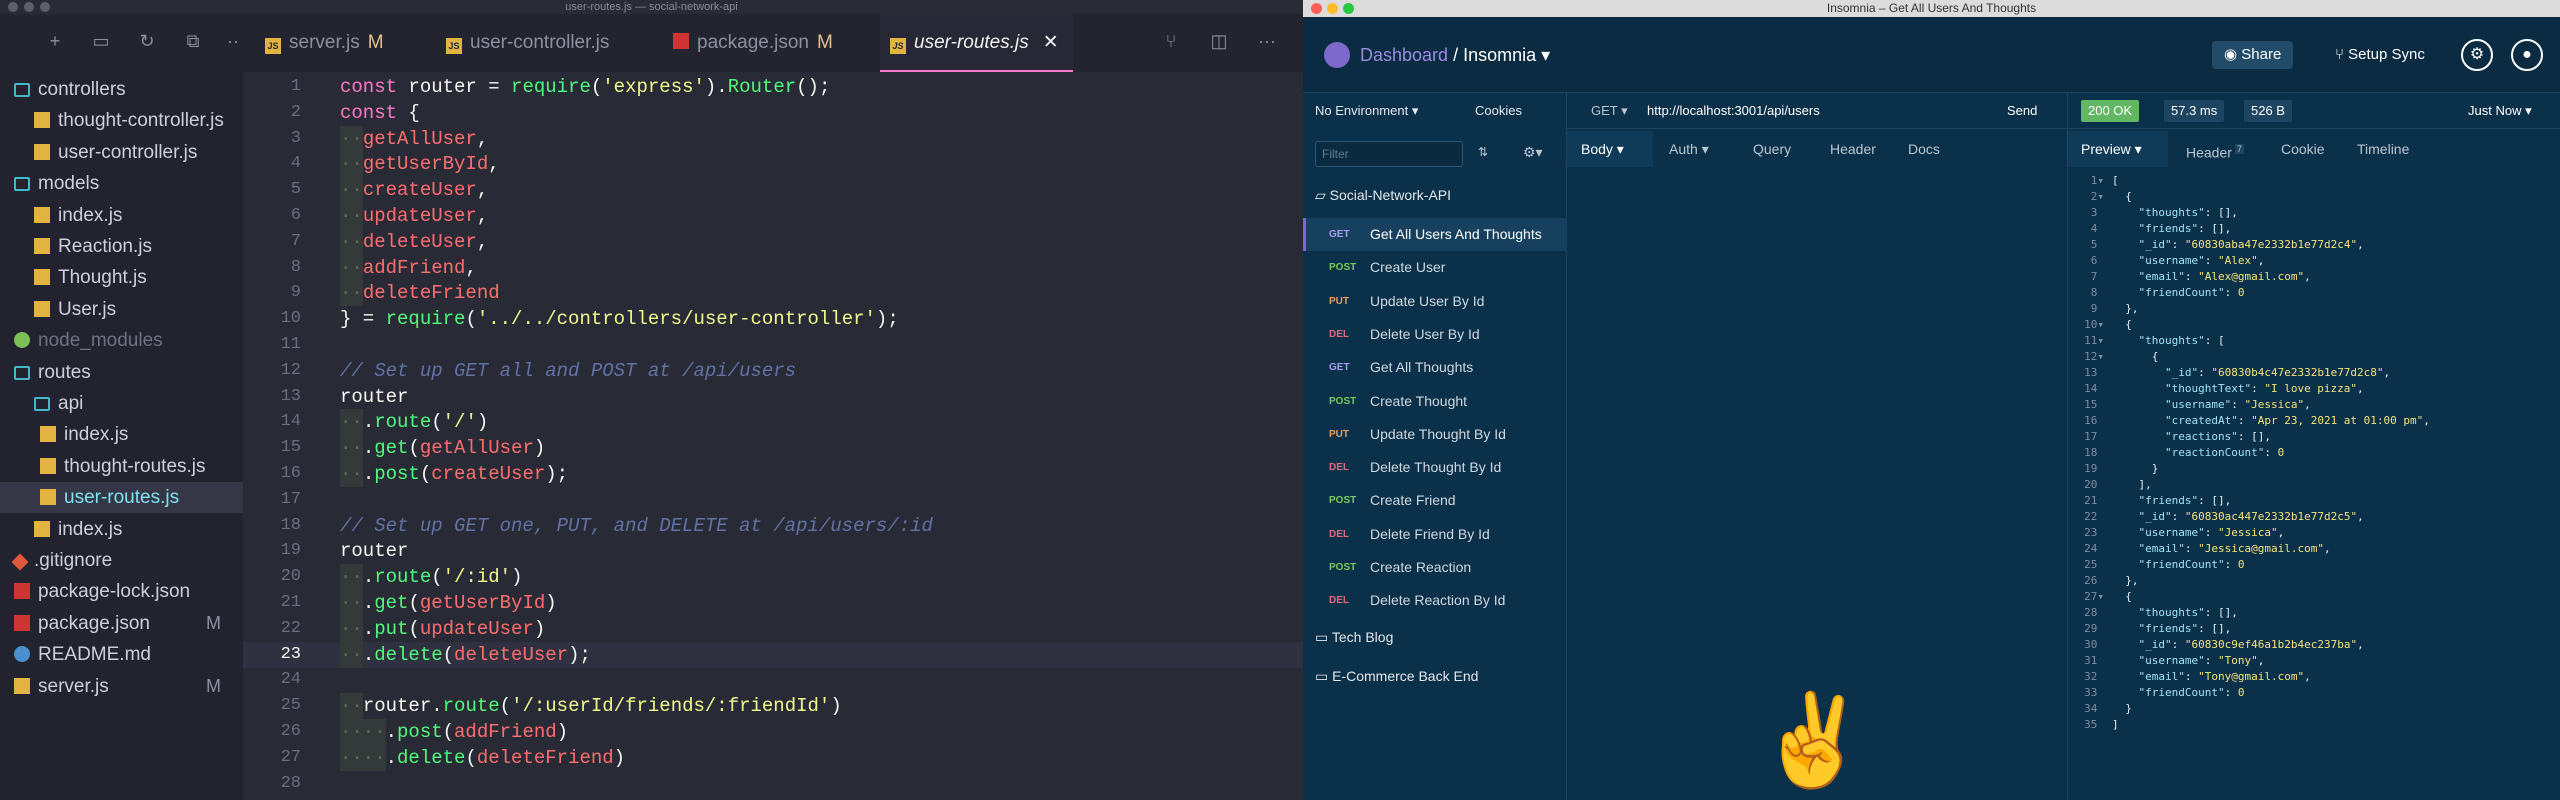  Describe the element at coordinates (121, 686) in the screenshot. I see `file-tree-item: server.js M` at that location.